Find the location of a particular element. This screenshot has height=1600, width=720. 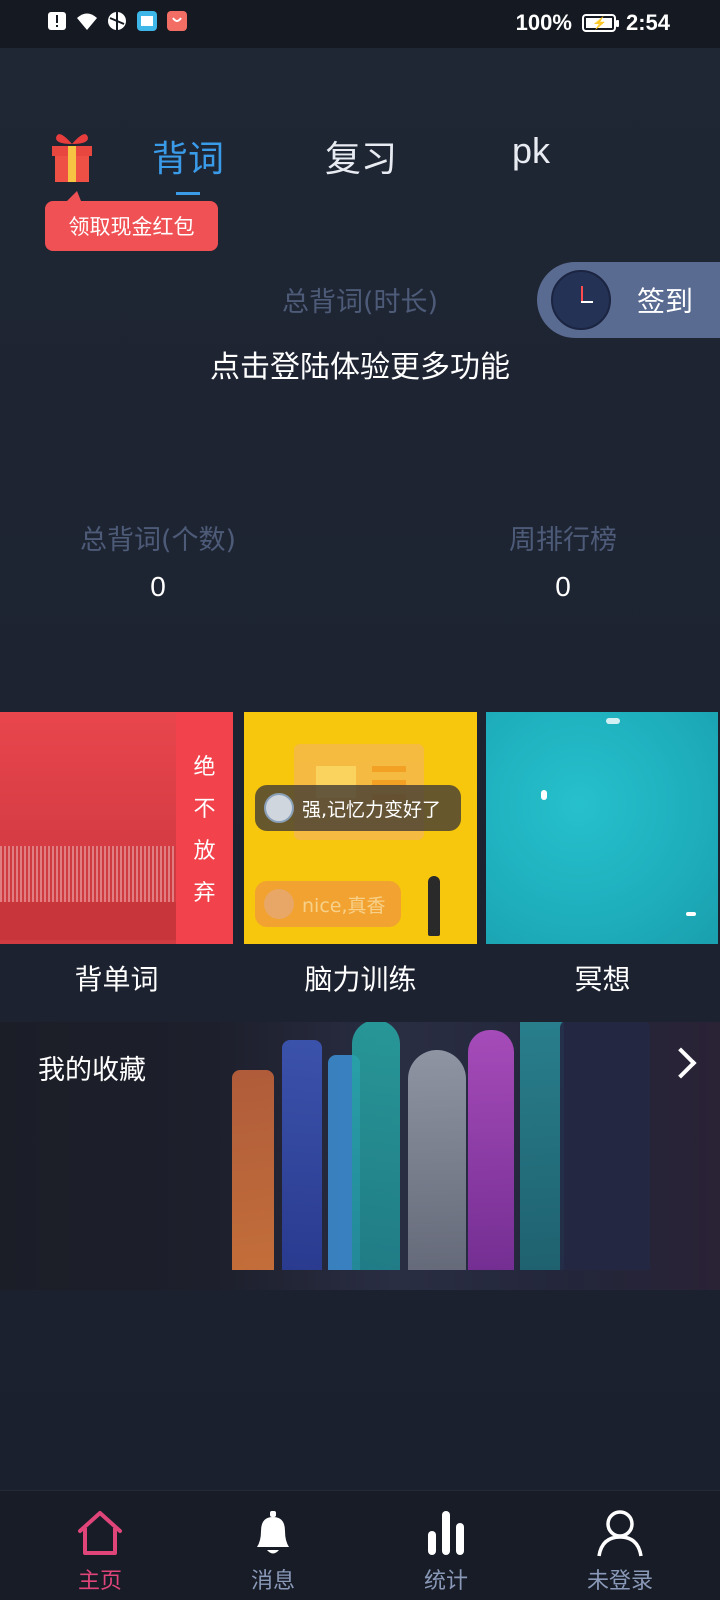

tab-review: 复习 is located at coordinates (361, 156).